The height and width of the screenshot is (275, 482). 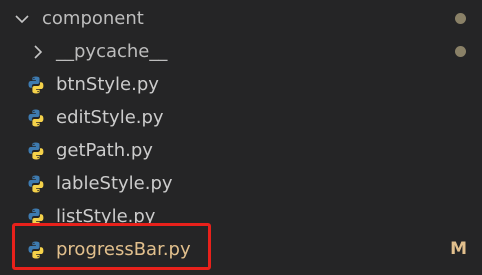 What do you see at coordinates (106, 216) in the screenshot?
I see `file-item-label: listStyle.py` at bounding box center [106, 216].